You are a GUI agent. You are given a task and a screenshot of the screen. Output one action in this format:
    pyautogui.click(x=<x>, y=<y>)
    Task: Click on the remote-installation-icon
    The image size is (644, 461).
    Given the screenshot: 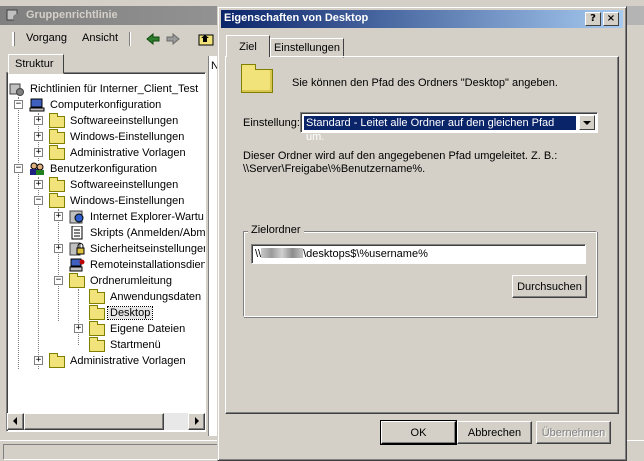 What is the action you would take?
    pyautogui.click(x=77, y=265)
    